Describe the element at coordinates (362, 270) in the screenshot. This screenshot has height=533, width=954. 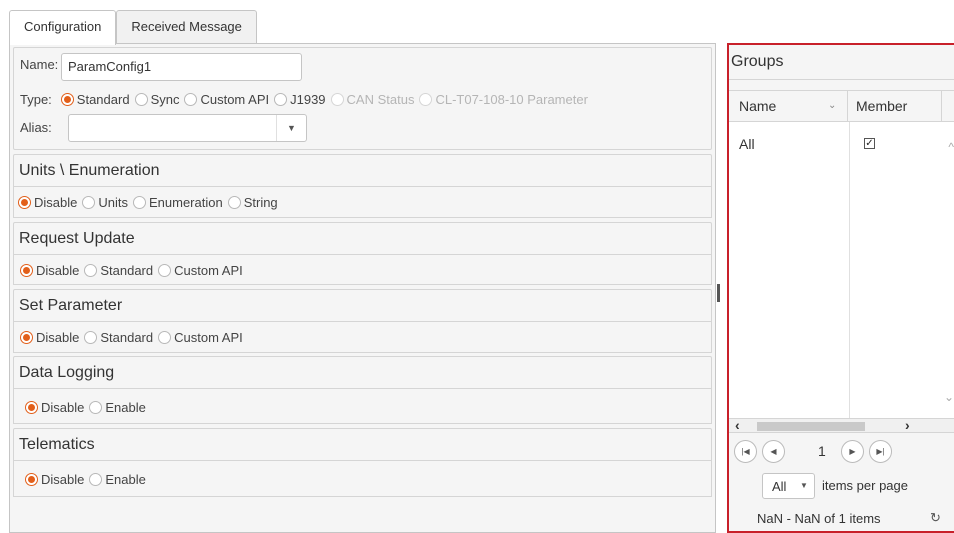
I see `request-update-body: Disable Standard Custom API` at that location.